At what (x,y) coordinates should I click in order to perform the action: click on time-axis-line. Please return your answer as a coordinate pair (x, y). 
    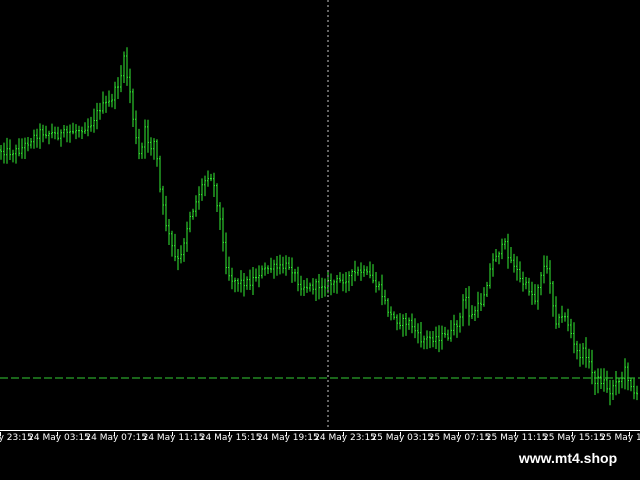
    Looking at the image, I should click on (320, 430).